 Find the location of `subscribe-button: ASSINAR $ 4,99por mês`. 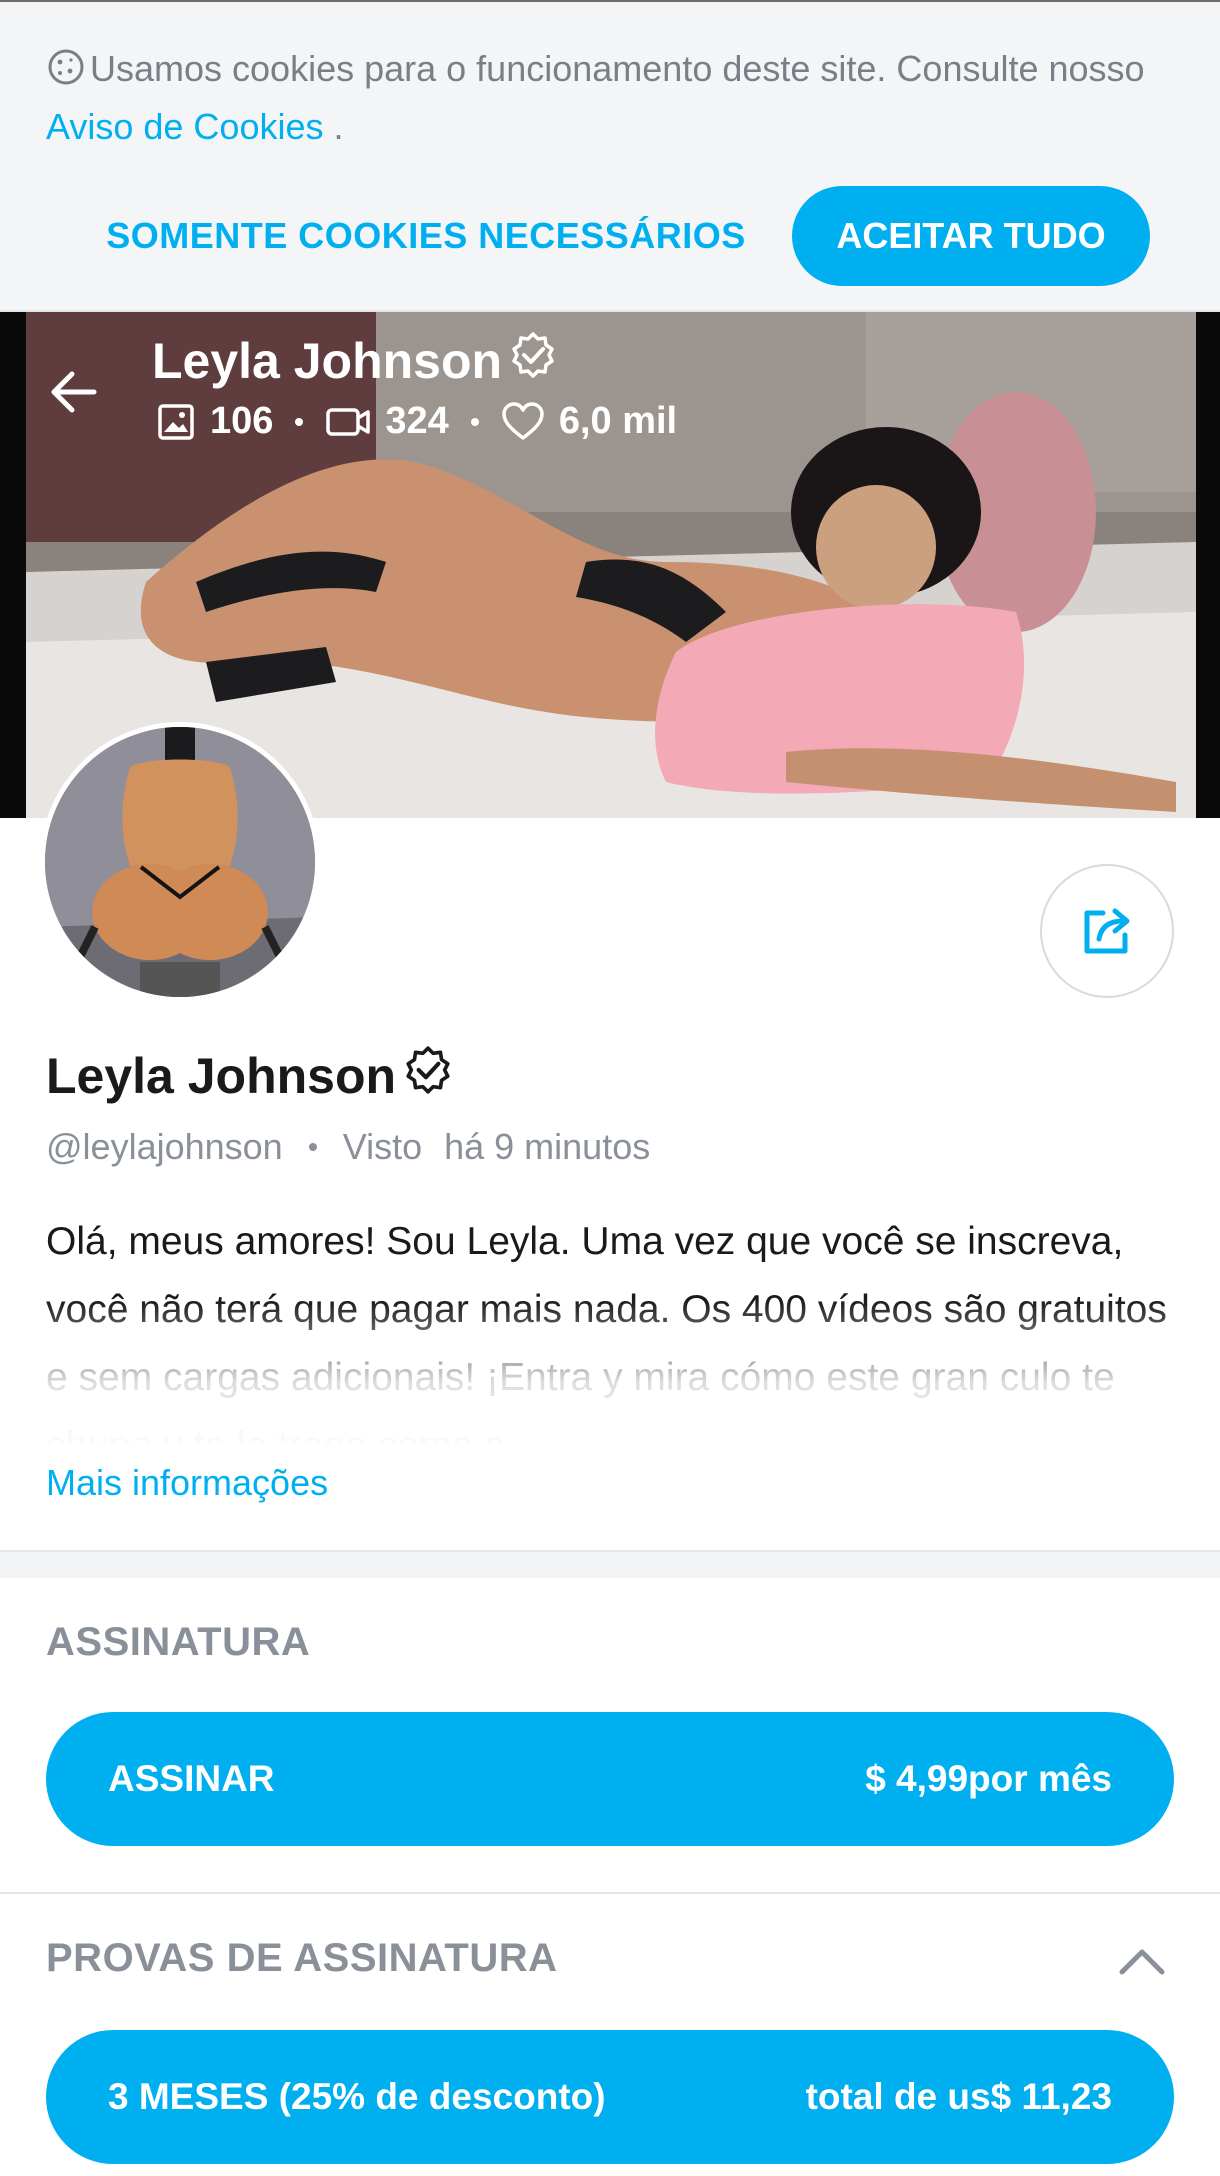

subscribe-button: ASSINAR $ 4,99por mês is located at coordinates (610, 1779).